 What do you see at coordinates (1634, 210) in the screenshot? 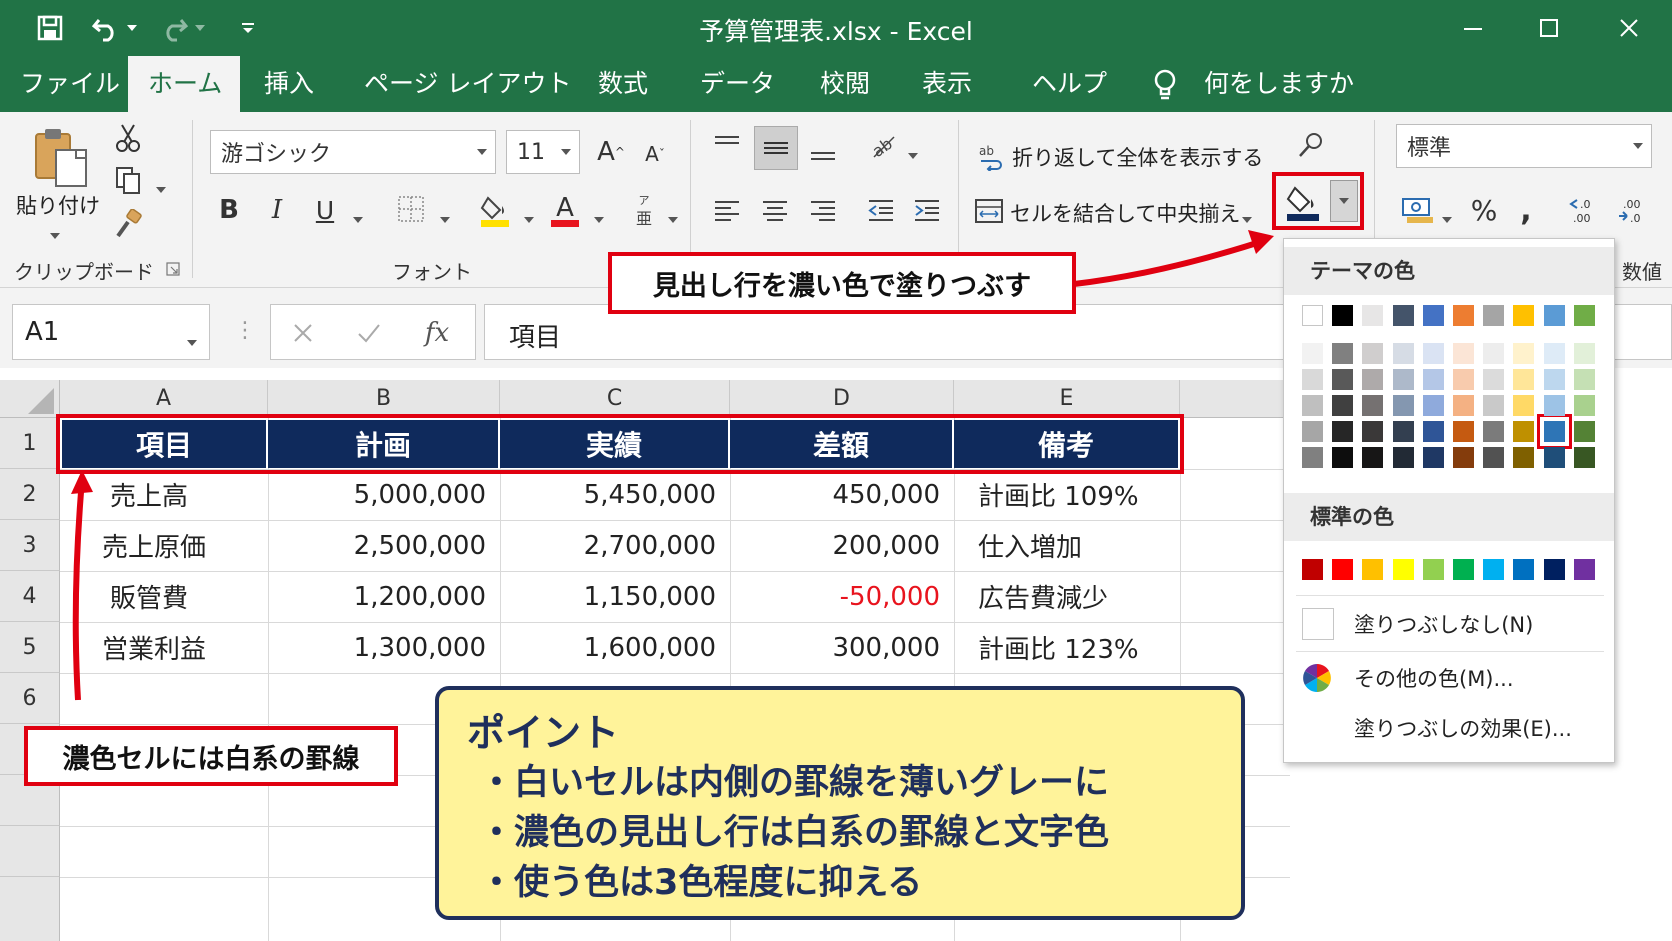
I see `decrease-decimal-icon: .00.0` at bounding box center [1634, 210].